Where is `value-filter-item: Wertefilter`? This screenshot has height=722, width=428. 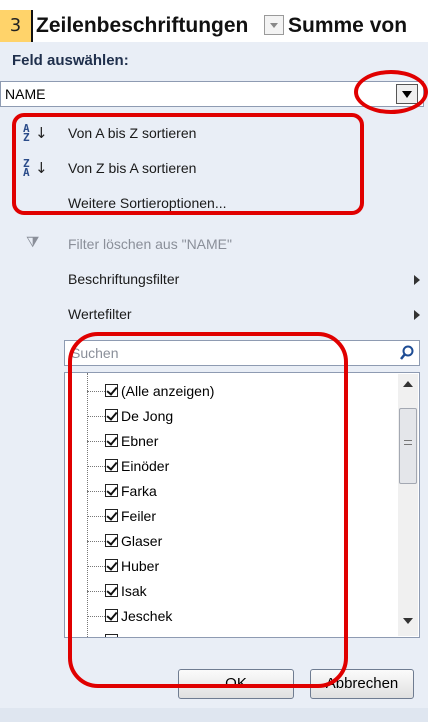
value-filter-item: Wertefilter is located at coordinates (100, 314).